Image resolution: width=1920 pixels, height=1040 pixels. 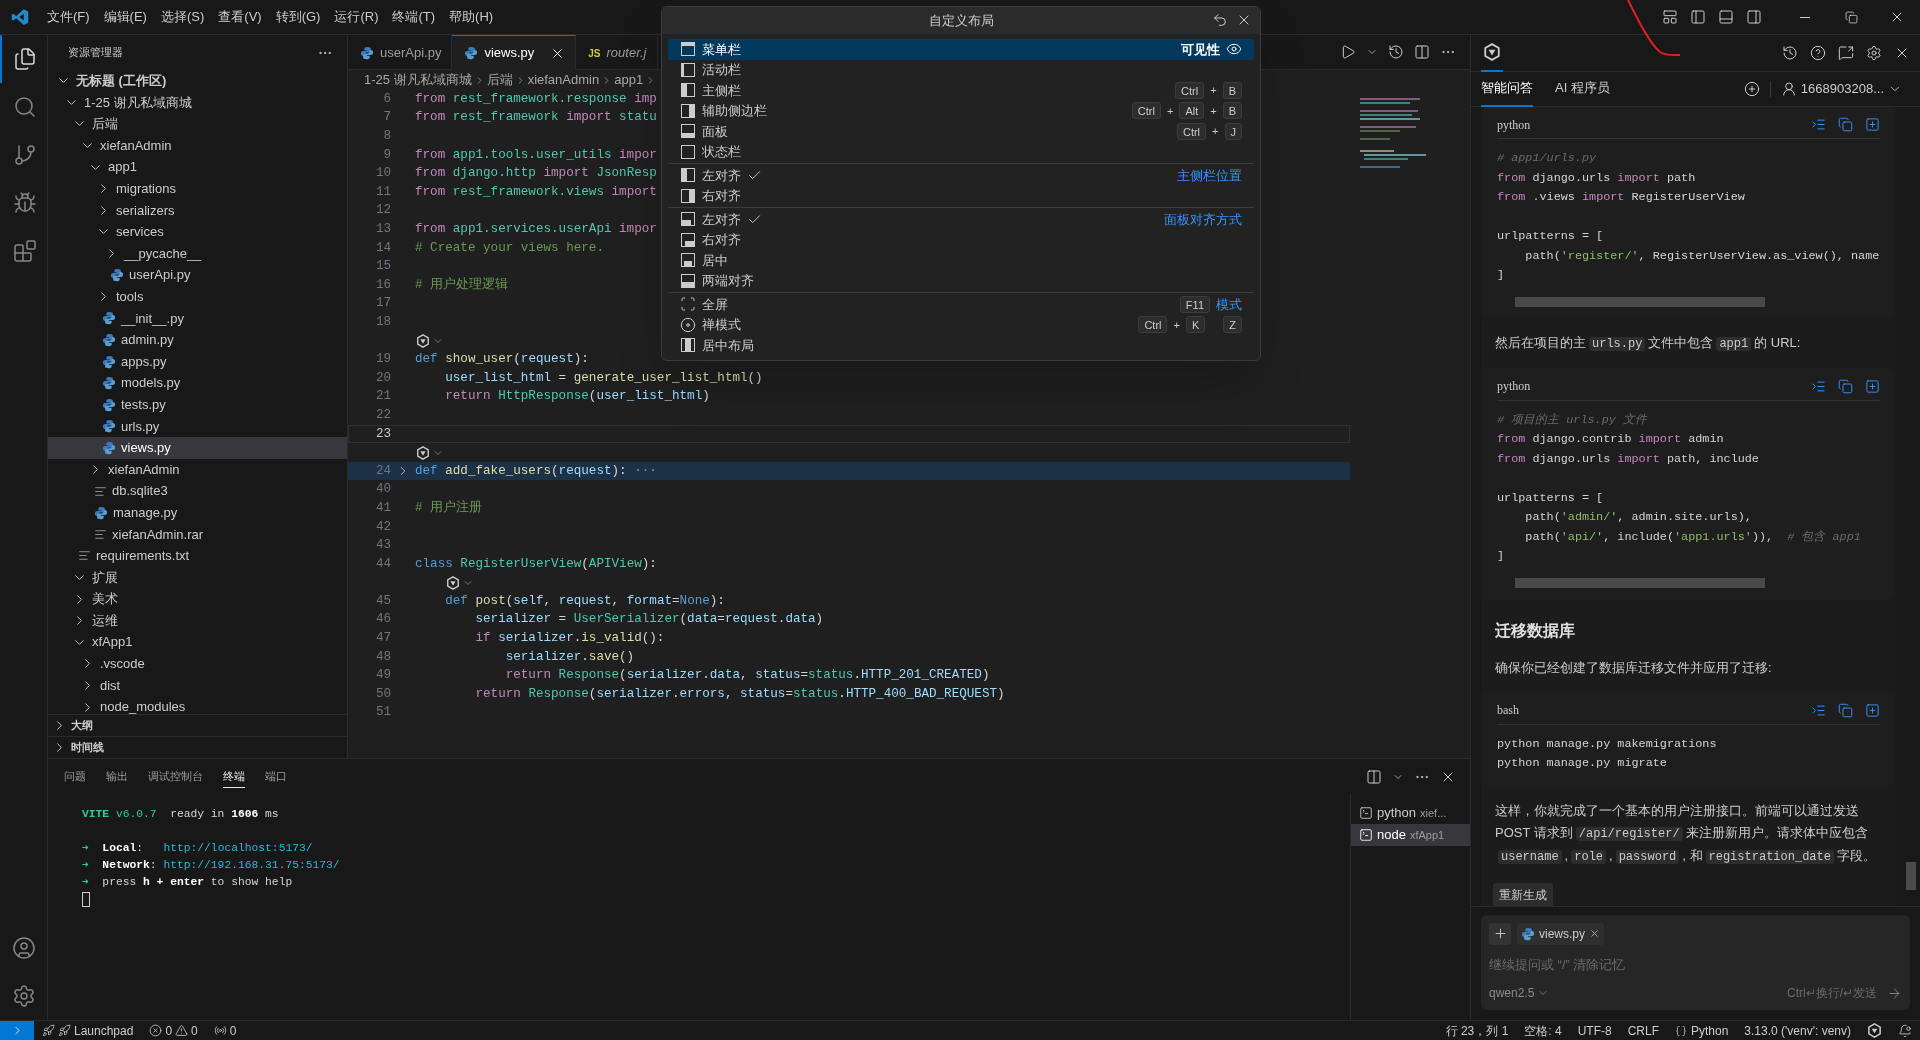 What do you see at coordinates (418, 80) in the screenshot?
I see `breadcrumb-item: 1-25 谢凡私域商城` at bounding box center [418, 80].